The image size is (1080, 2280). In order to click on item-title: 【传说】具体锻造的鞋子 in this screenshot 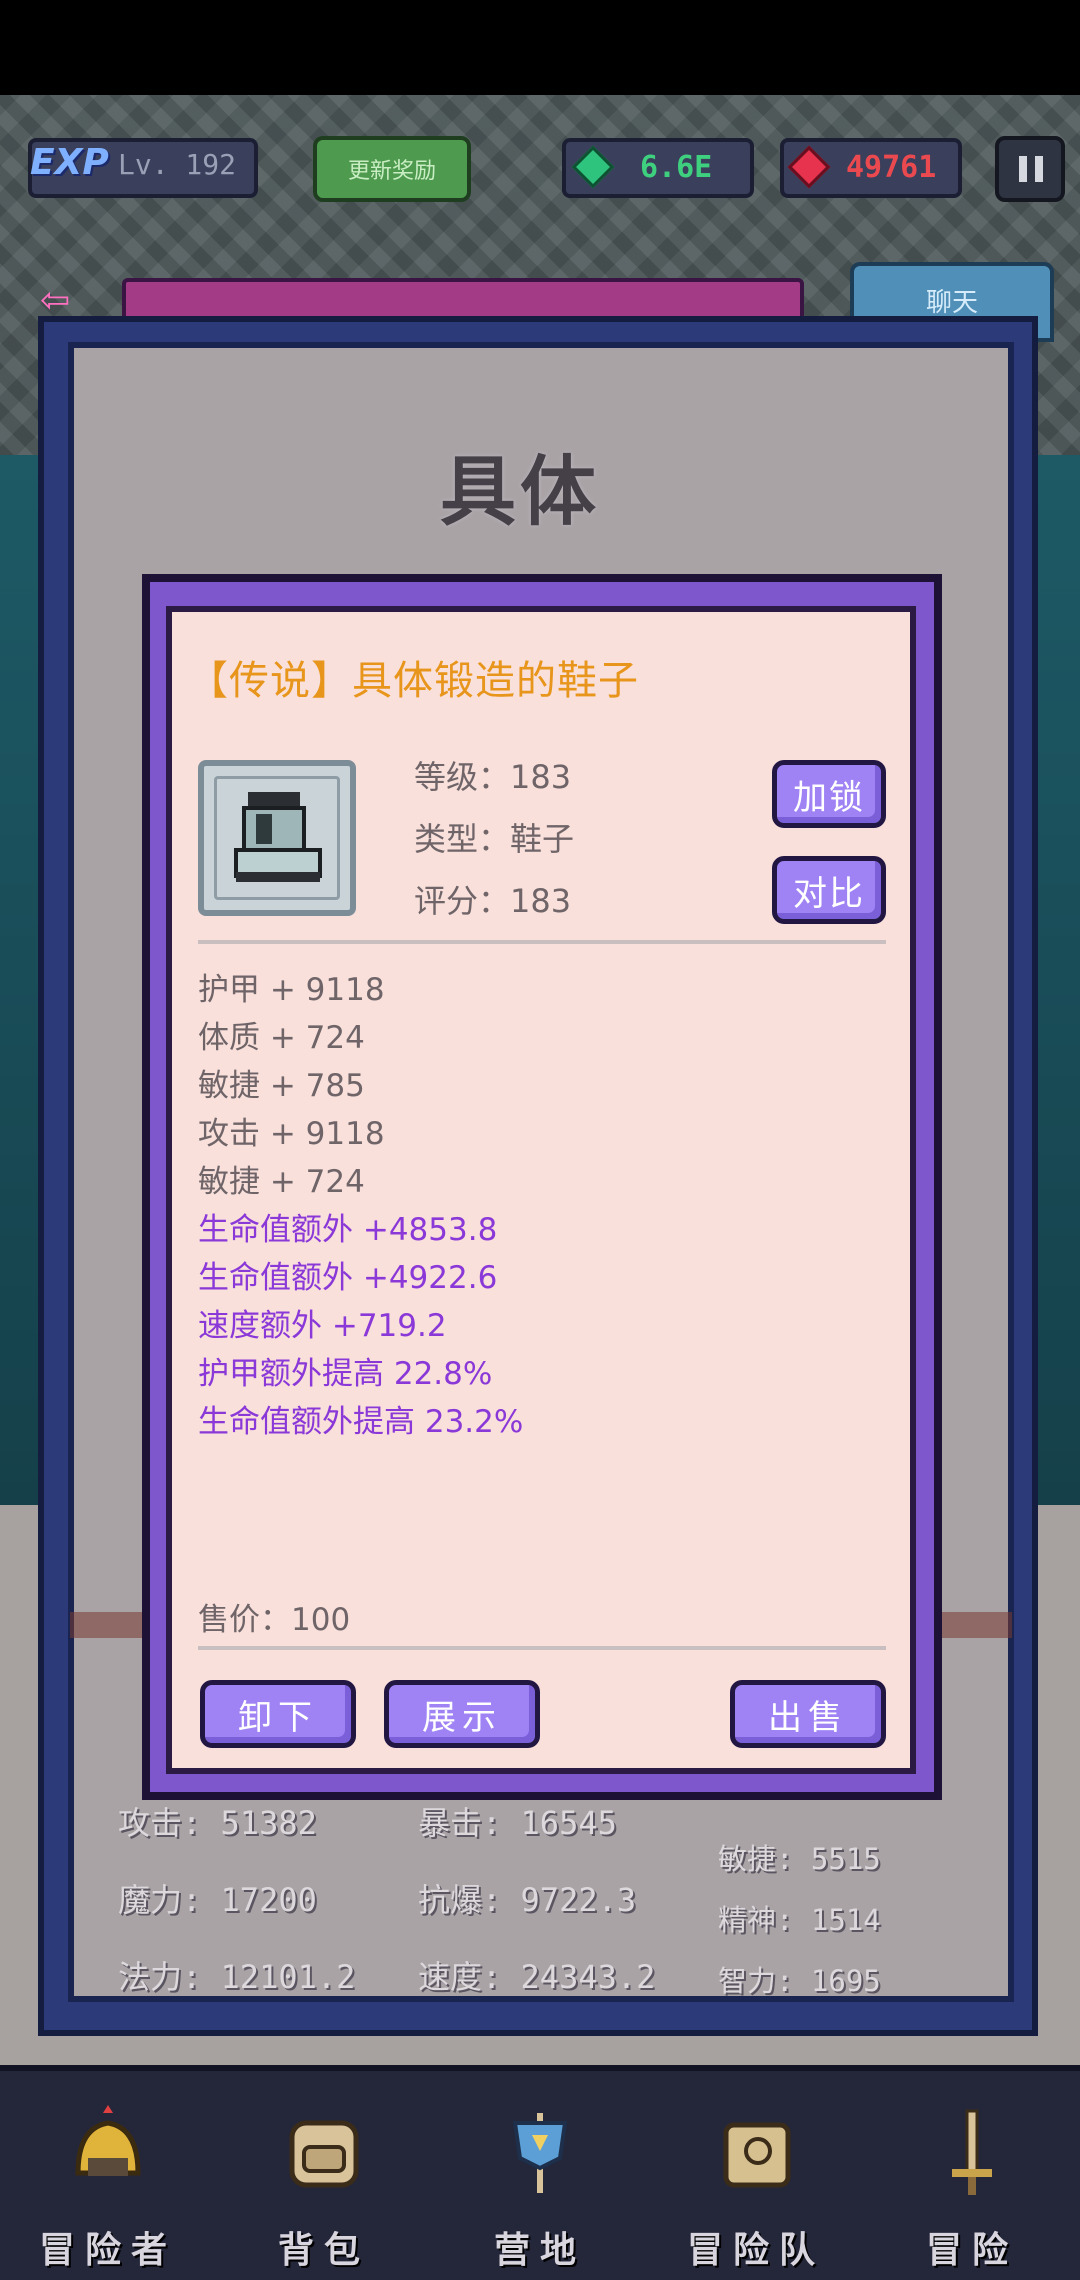, I will do `click(413, 681)`.